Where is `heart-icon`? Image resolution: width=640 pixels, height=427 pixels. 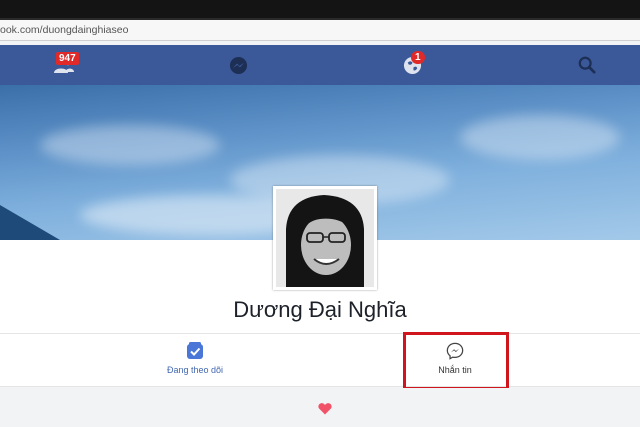
heart-icon is located at coordinates (325, 408).